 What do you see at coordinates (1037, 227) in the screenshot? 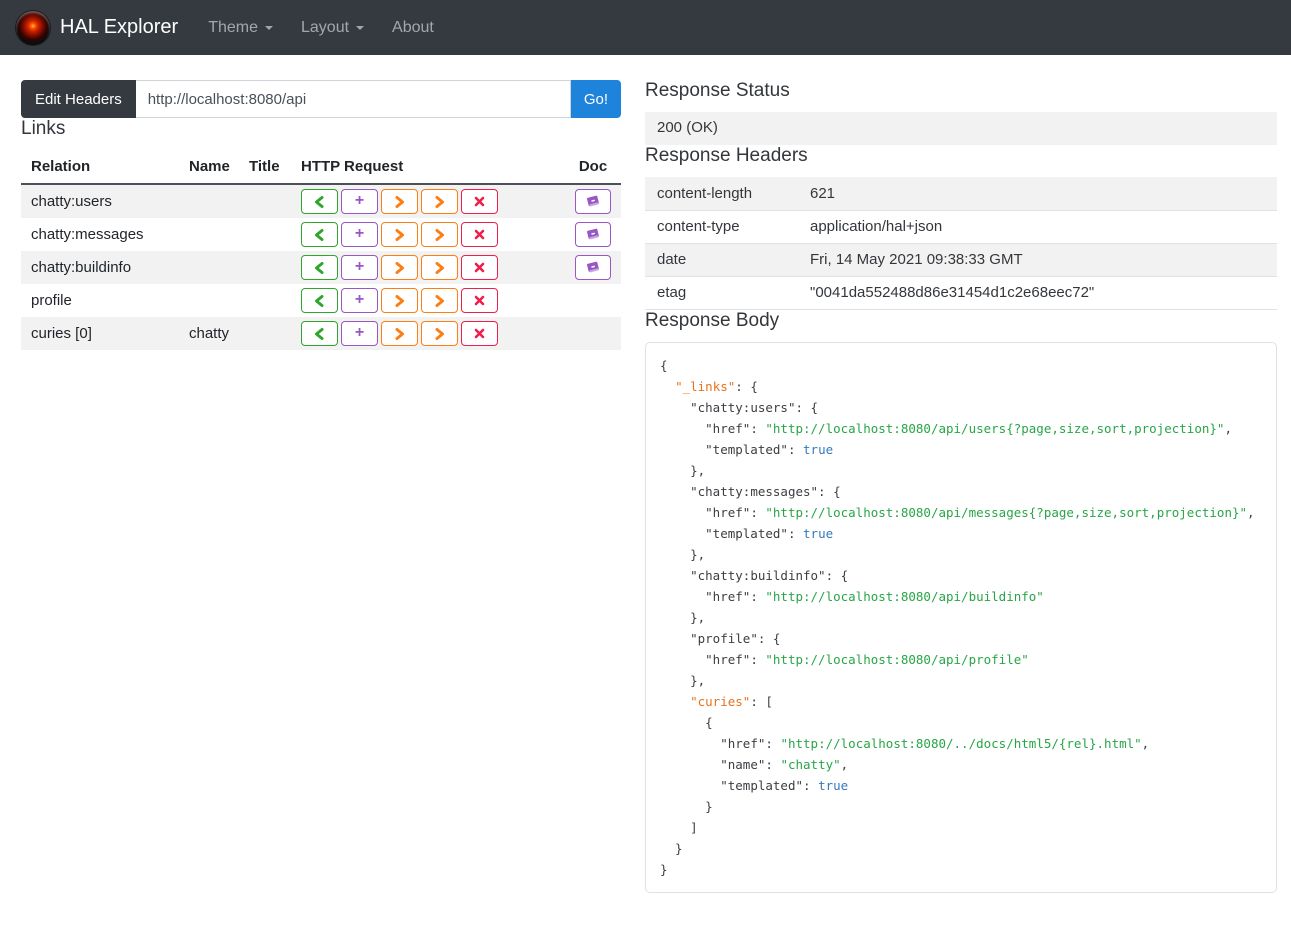
I see `response-header-value: application/hal+json` at bounding box center [1037, 227].